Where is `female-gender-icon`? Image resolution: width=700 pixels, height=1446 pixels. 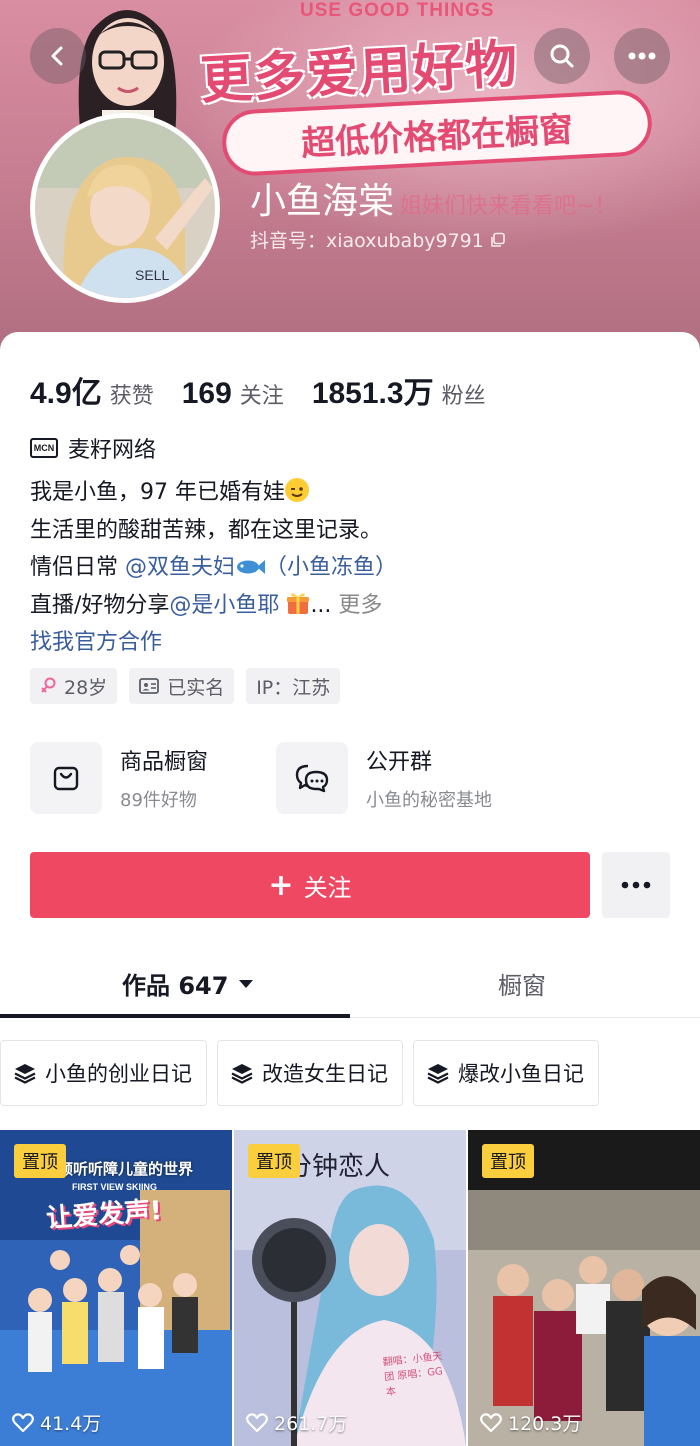
female-gender-icon is located at coordinates (48, 686).